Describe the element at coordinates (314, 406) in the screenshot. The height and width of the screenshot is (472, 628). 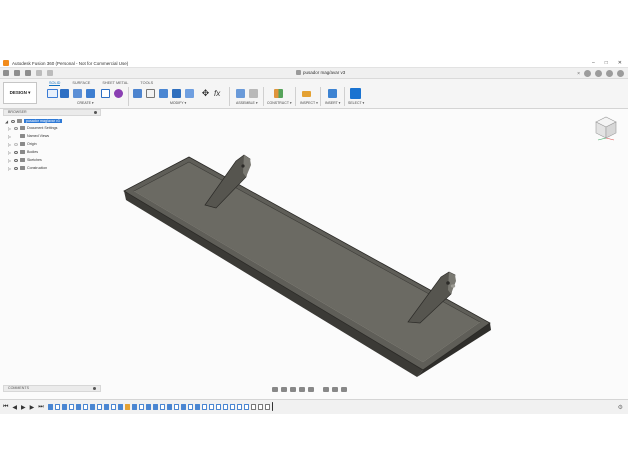
I see `timeline: ⏮ ◀ ▶ ▶ ⏭ ⚙` at that location.